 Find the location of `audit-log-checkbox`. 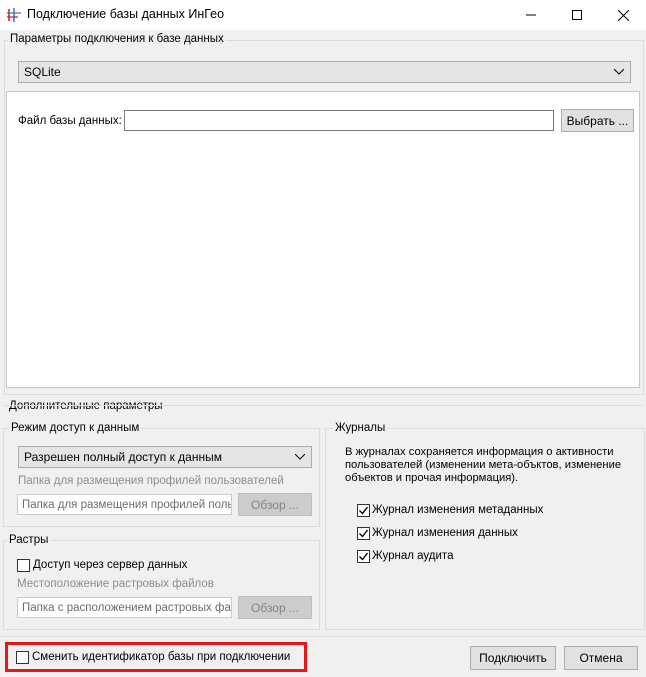

audit-log-checkbox is located at coordinates (363, 556).